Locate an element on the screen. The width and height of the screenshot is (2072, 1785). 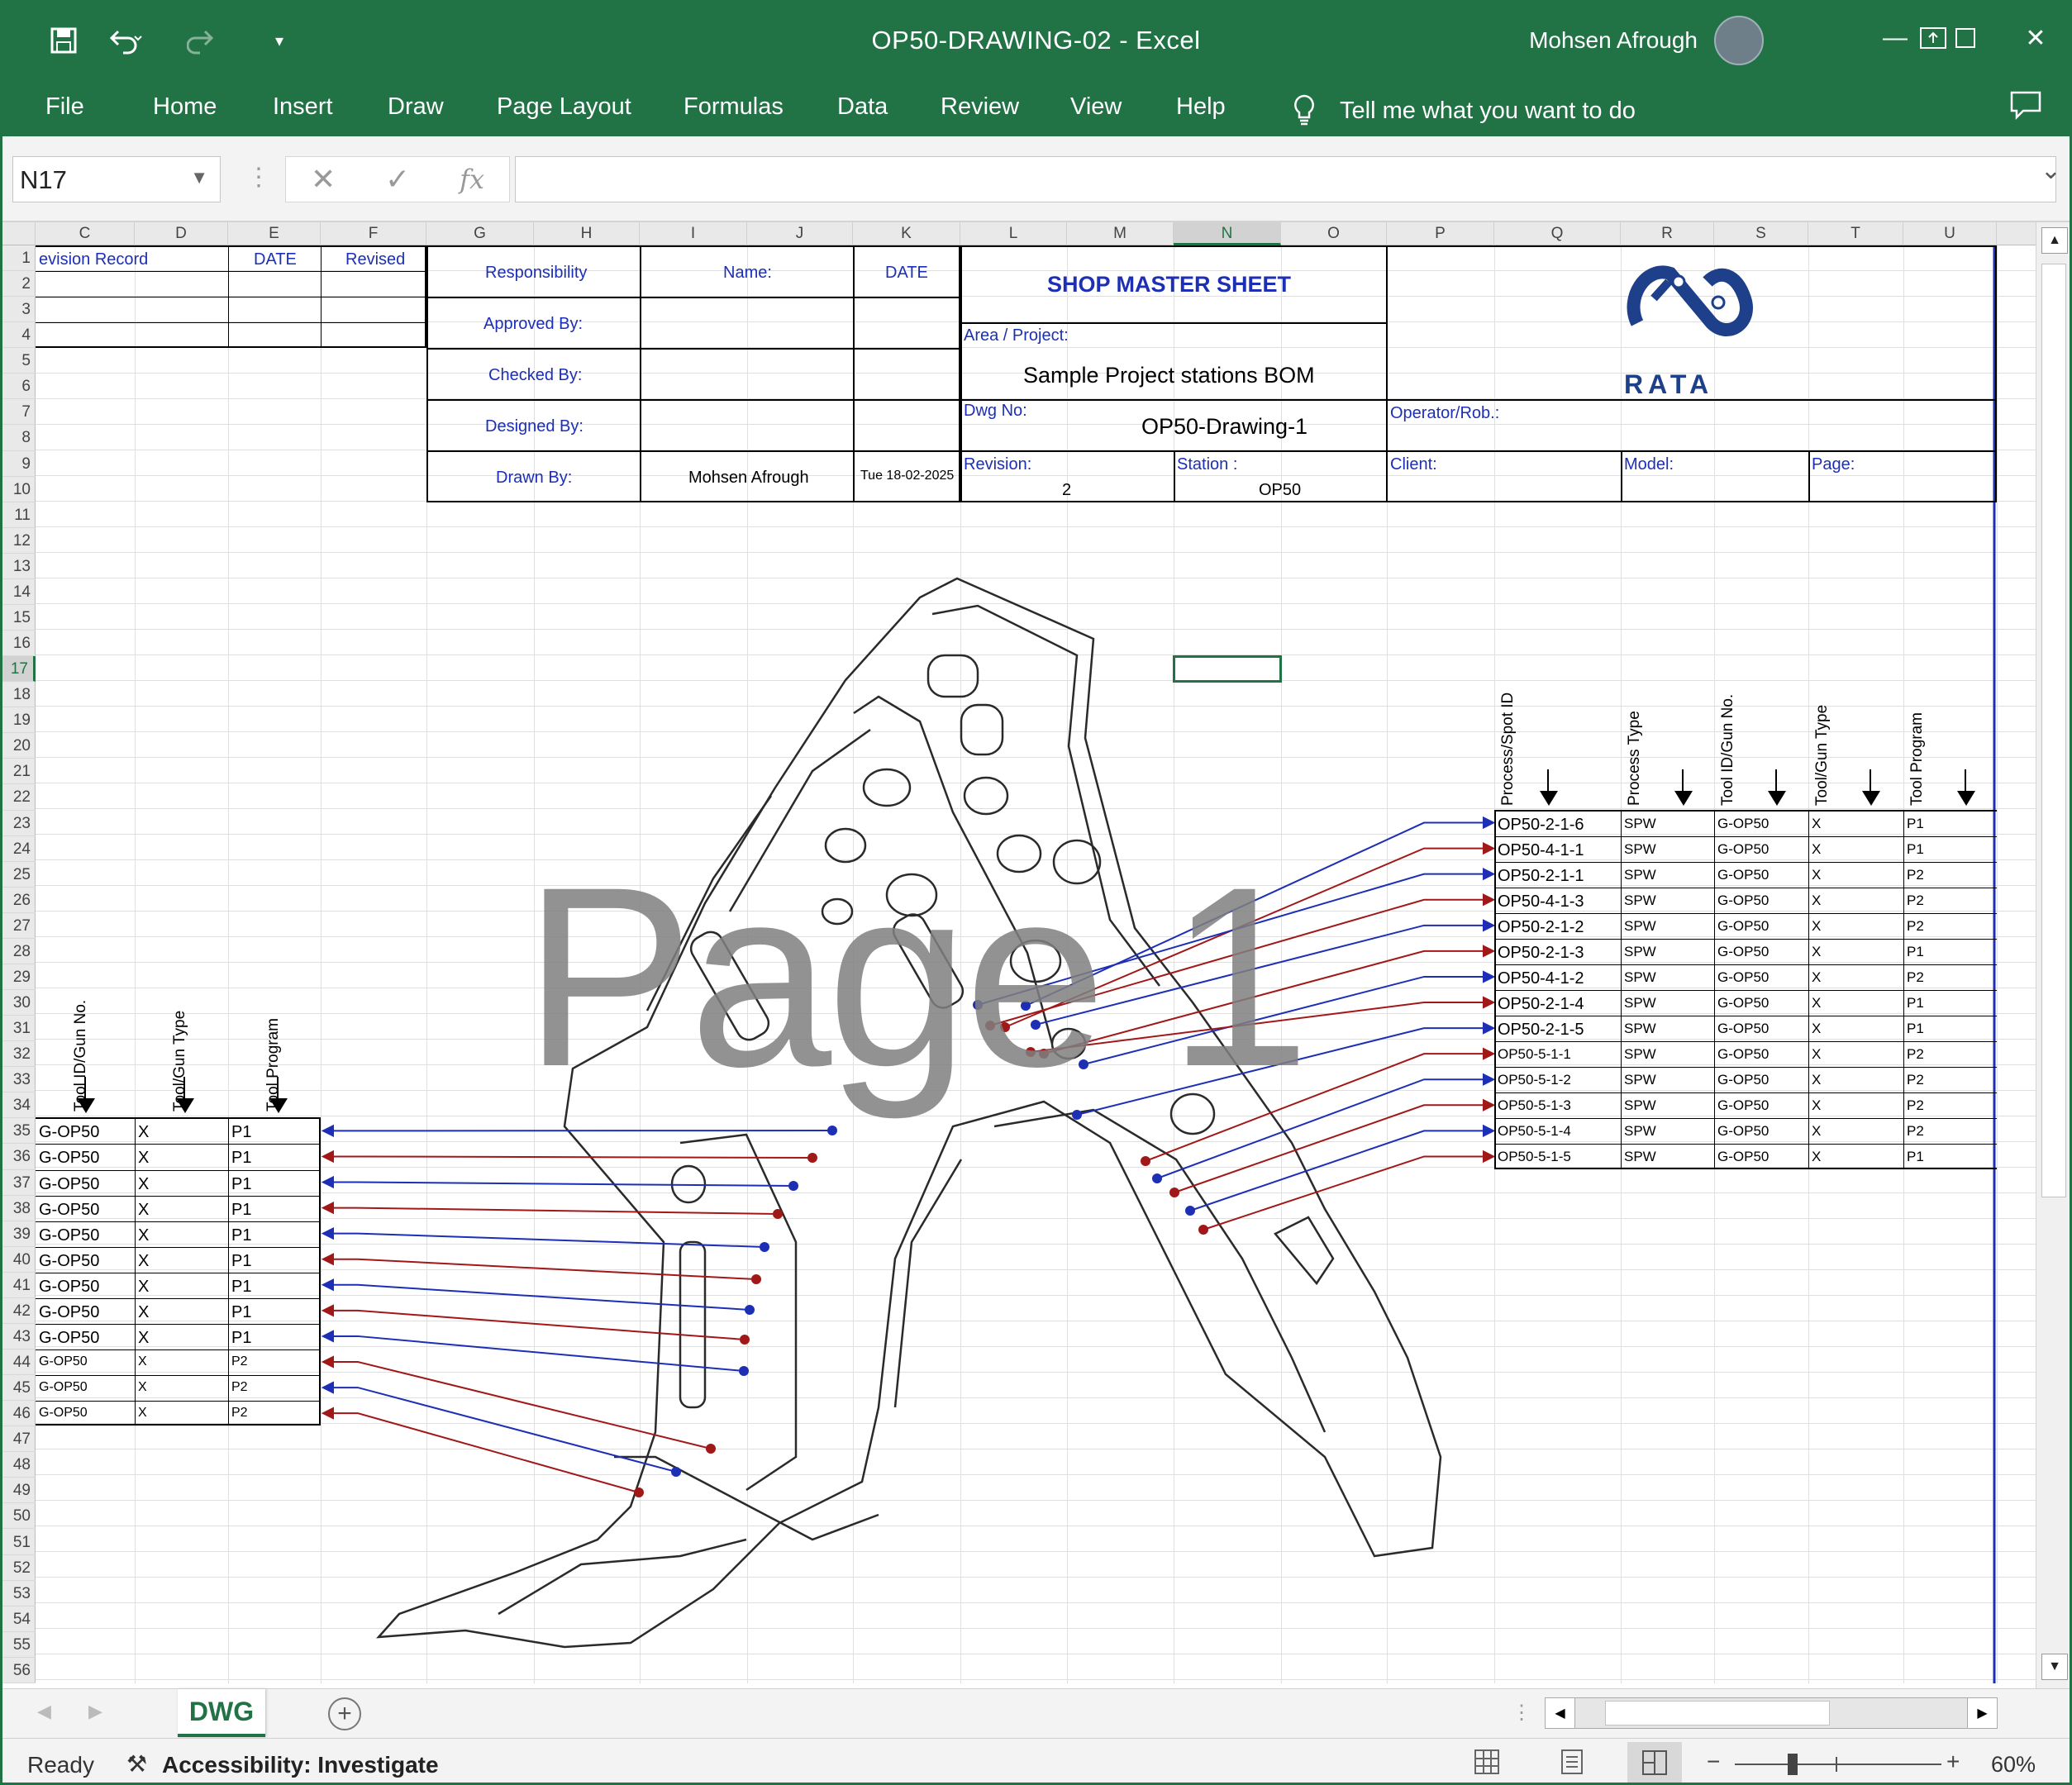
model-label: Model: is located at coordinates (1649, 464).